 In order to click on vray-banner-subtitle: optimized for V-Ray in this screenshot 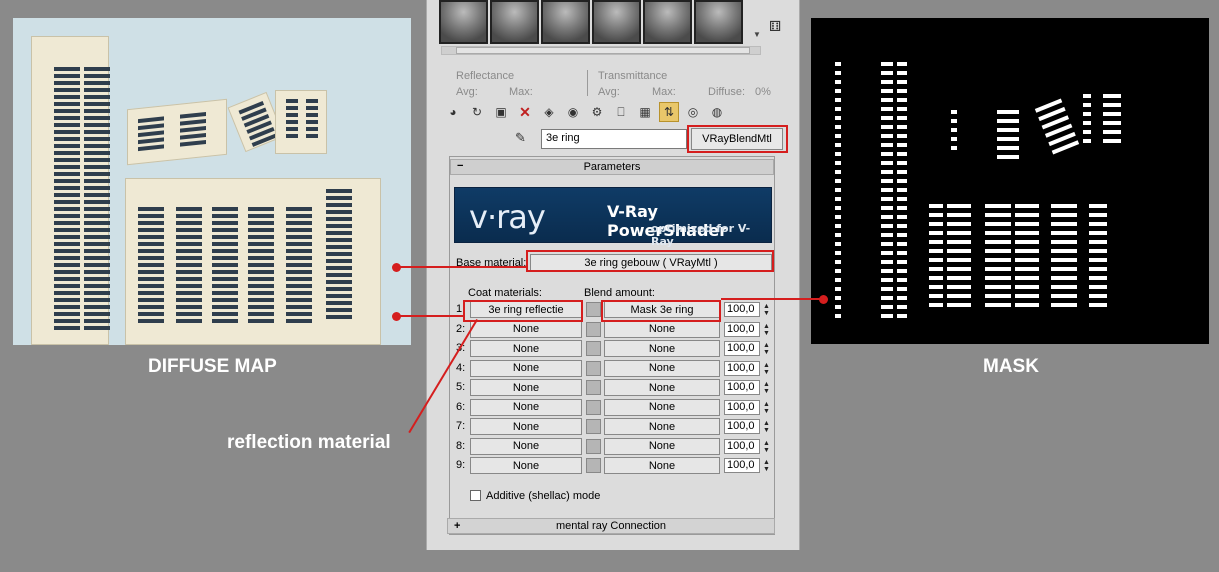, I will do `click(701, 235)`.